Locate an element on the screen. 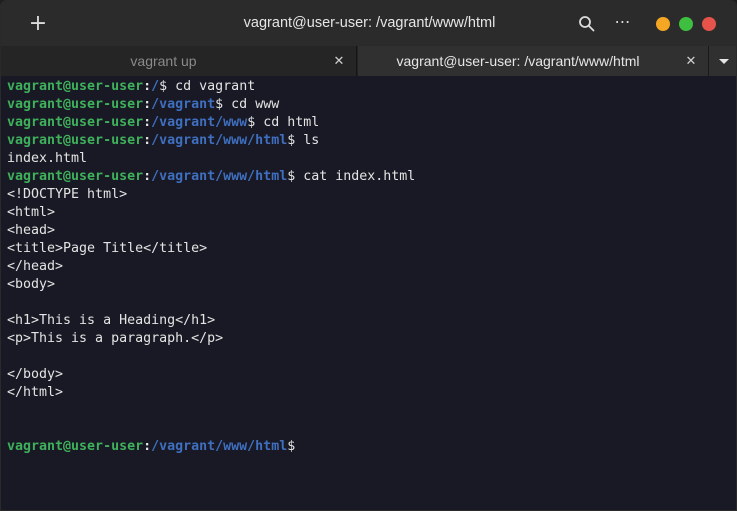 This screenshot has height=511, width=737. command-text: cat index.html is located at coordinates (355, 176).